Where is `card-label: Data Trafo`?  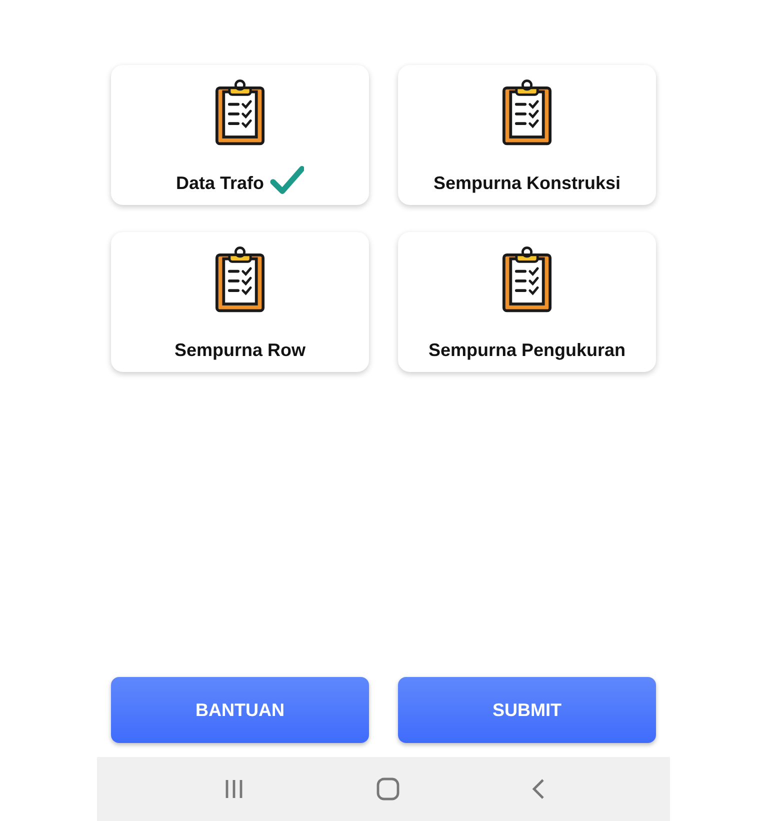 card-label: Data Trafo is located at coordinates (220, 183).